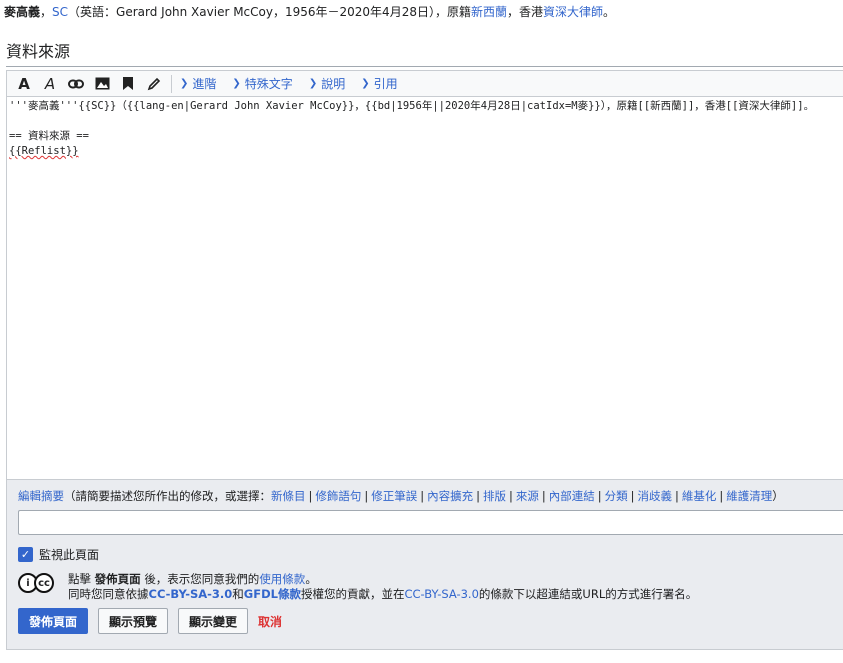 Image resolution: width=843 pixels, height=663 pixels. I want to click on italic-icon: A, so click(50, 84).